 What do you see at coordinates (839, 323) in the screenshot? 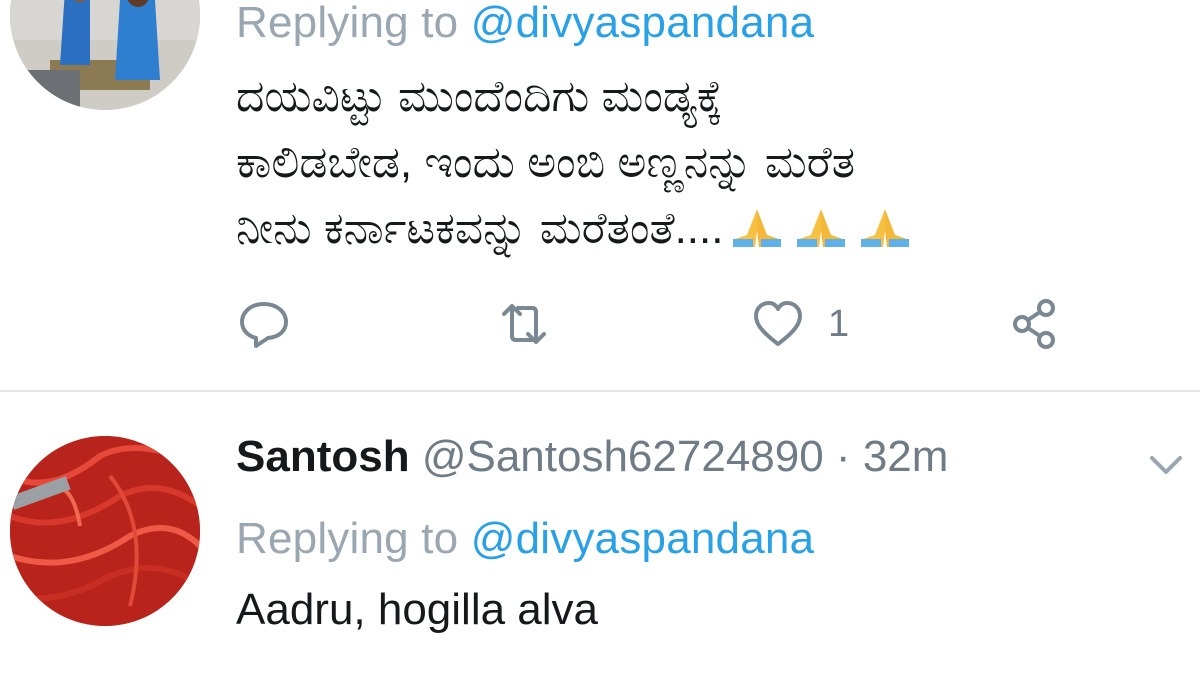
I see `like-count: 1` at bounding box center [839, 323].